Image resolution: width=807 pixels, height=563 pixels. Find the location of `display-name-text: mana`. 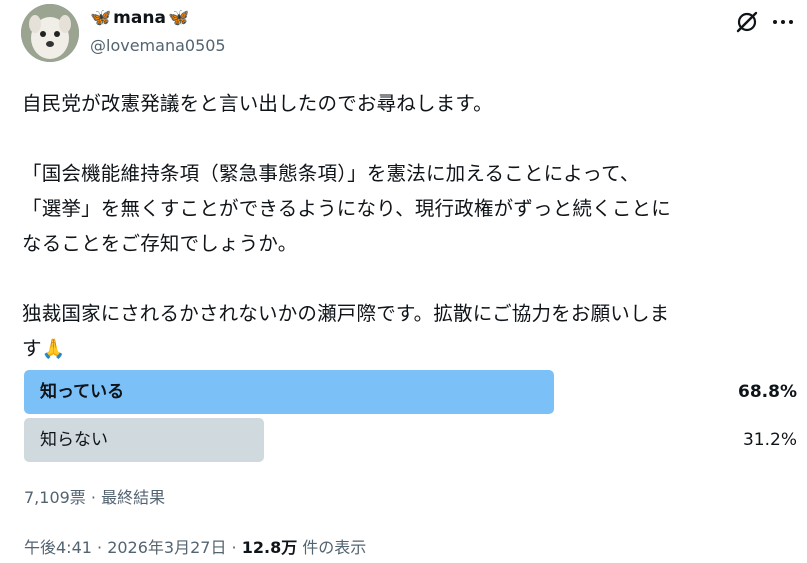

display-name-text: mana is located at coordinates (139, 18).